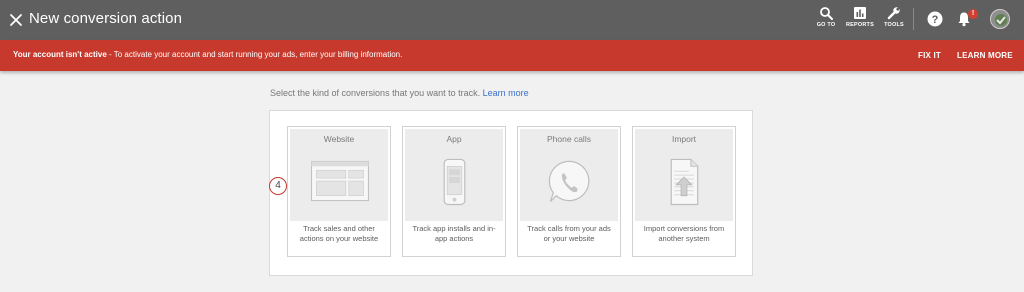 Image resolution: width=1024 pixels, height=292 pixels. I want to click on close-icon, so click(16, 20).